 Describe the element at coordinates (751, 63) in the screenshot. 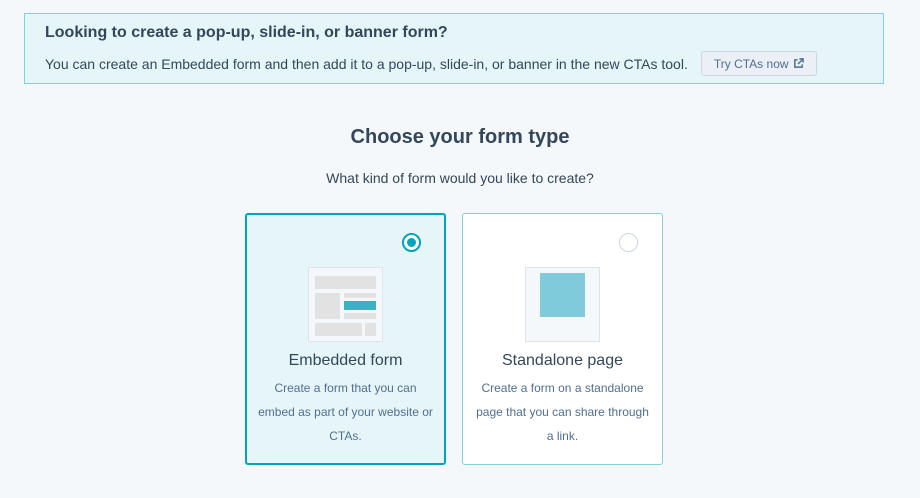

I see `try-ctas-label: Try CTAs now` at that location.